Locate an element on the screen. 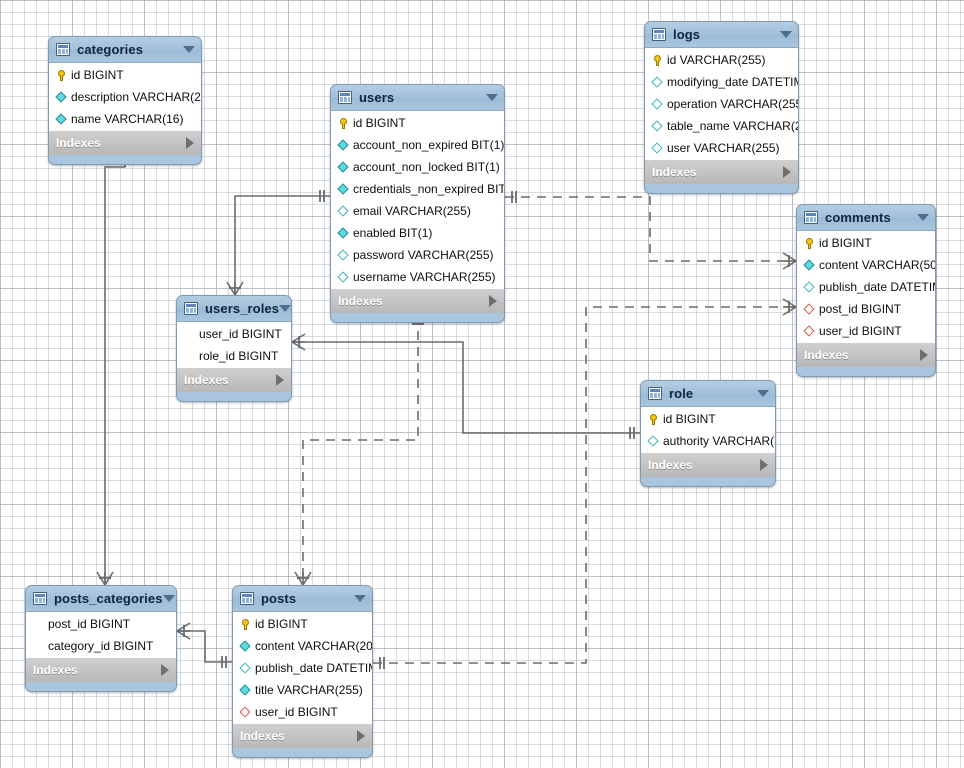 The image size is (964, 768). column-row: content VARCHAR(2000) is located at coordinates (302, 646).